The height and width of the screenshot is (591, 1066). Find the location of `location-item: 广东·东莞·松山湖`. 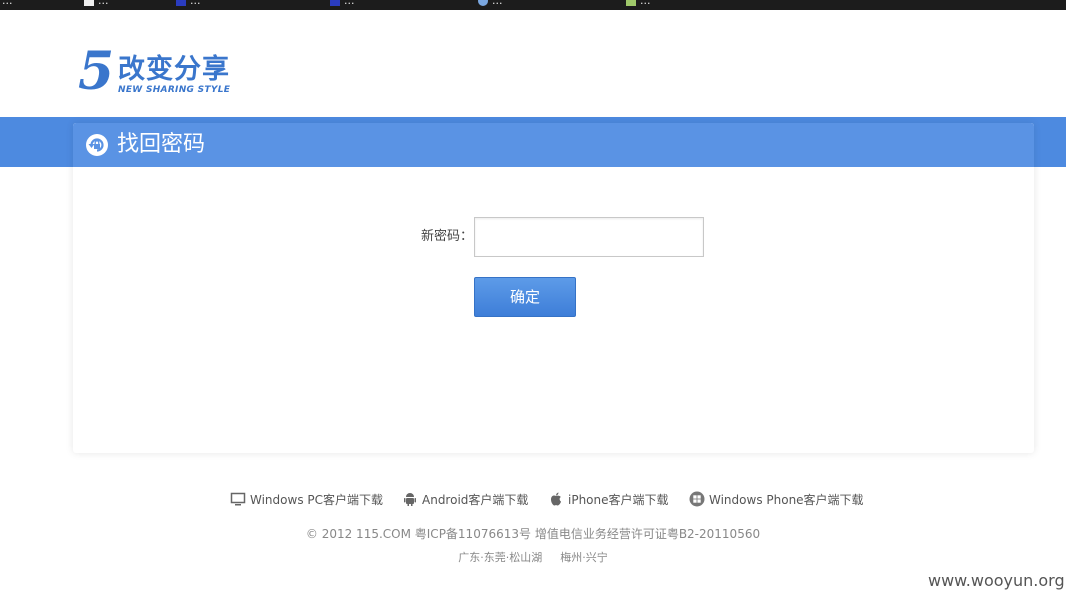

location-item: 广东·东莞·松山湖 is located at coordinates (500, 557).